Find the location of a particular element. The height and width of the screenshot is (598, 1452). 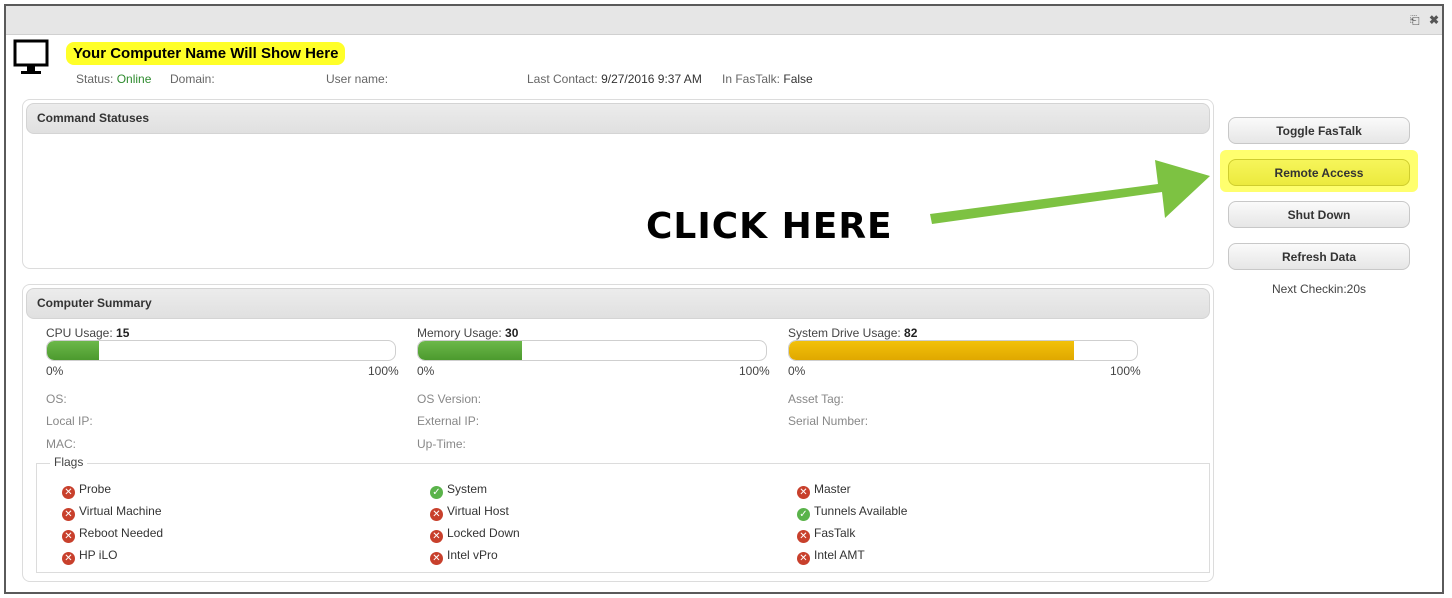

remote-access-button: Remote Access is located at coordinates (1319, 172).